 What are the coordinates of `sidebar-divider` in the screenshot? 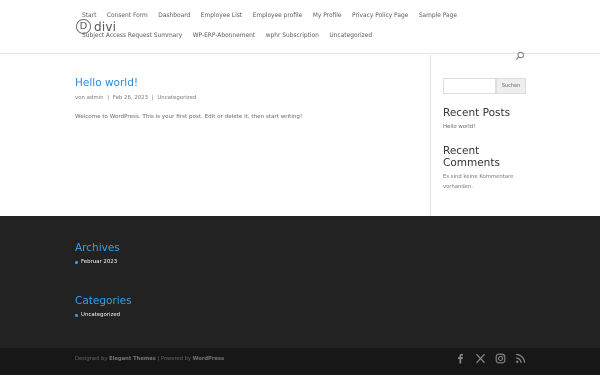 It's located at (430, 135).